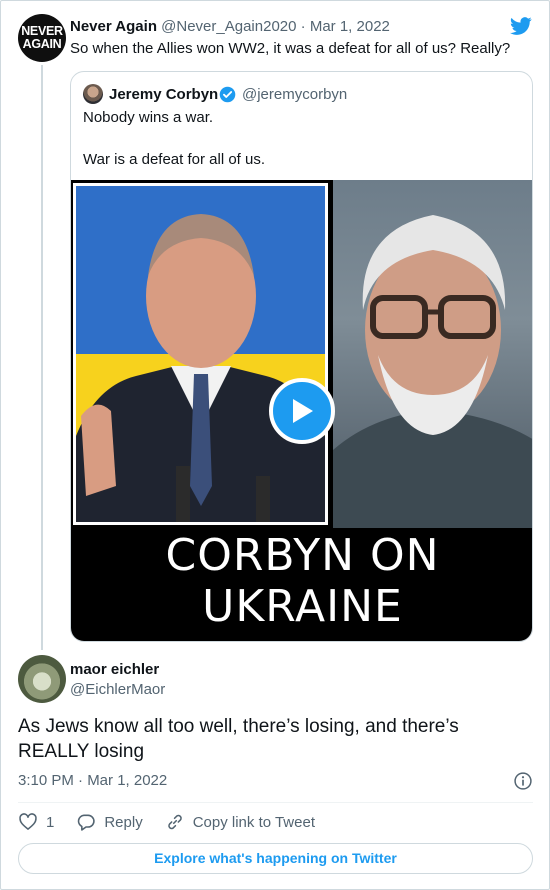  I want to click on reply-button: Reply, so click(109, 822).